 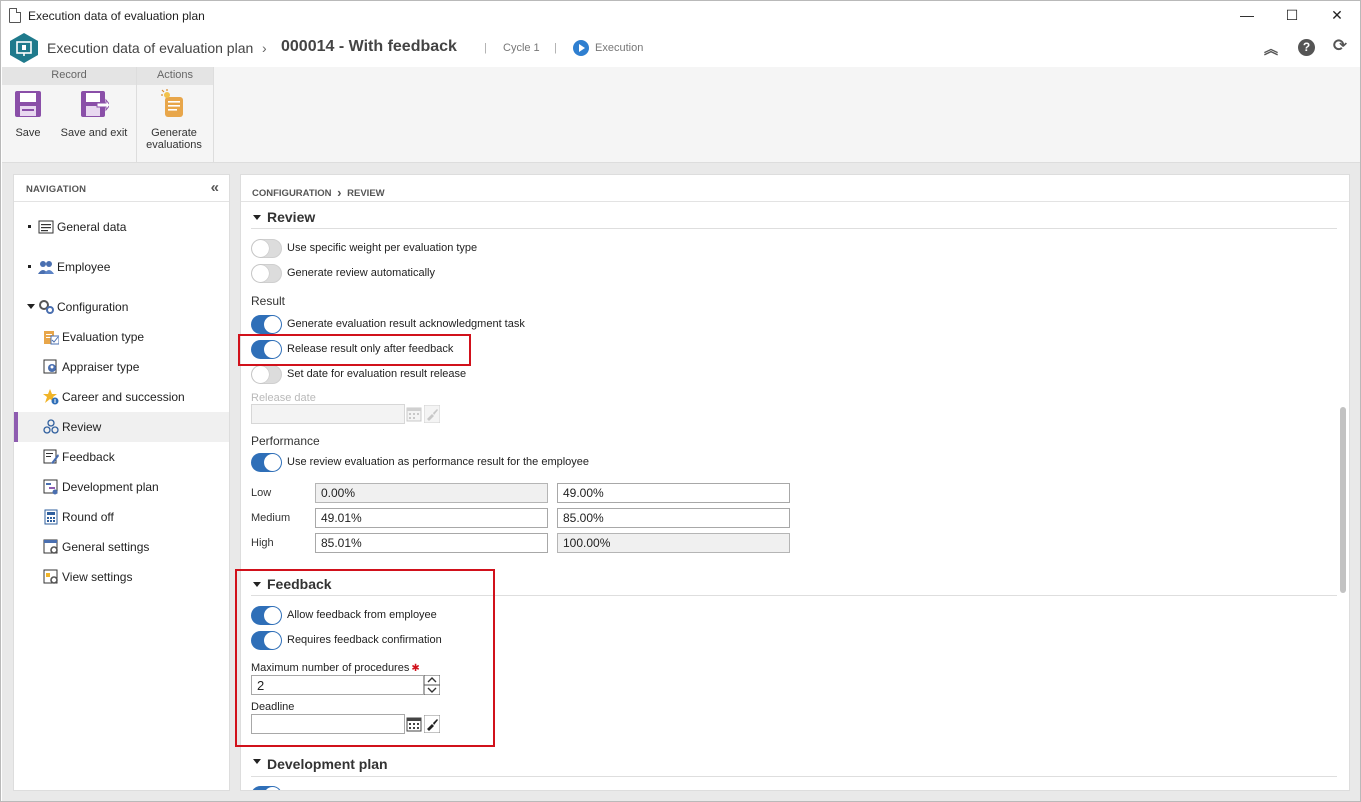 What do you see at coordinates (110, 487) in the screenshot?
I see `nav-label: Development plan` at bounding box center [110, 487].